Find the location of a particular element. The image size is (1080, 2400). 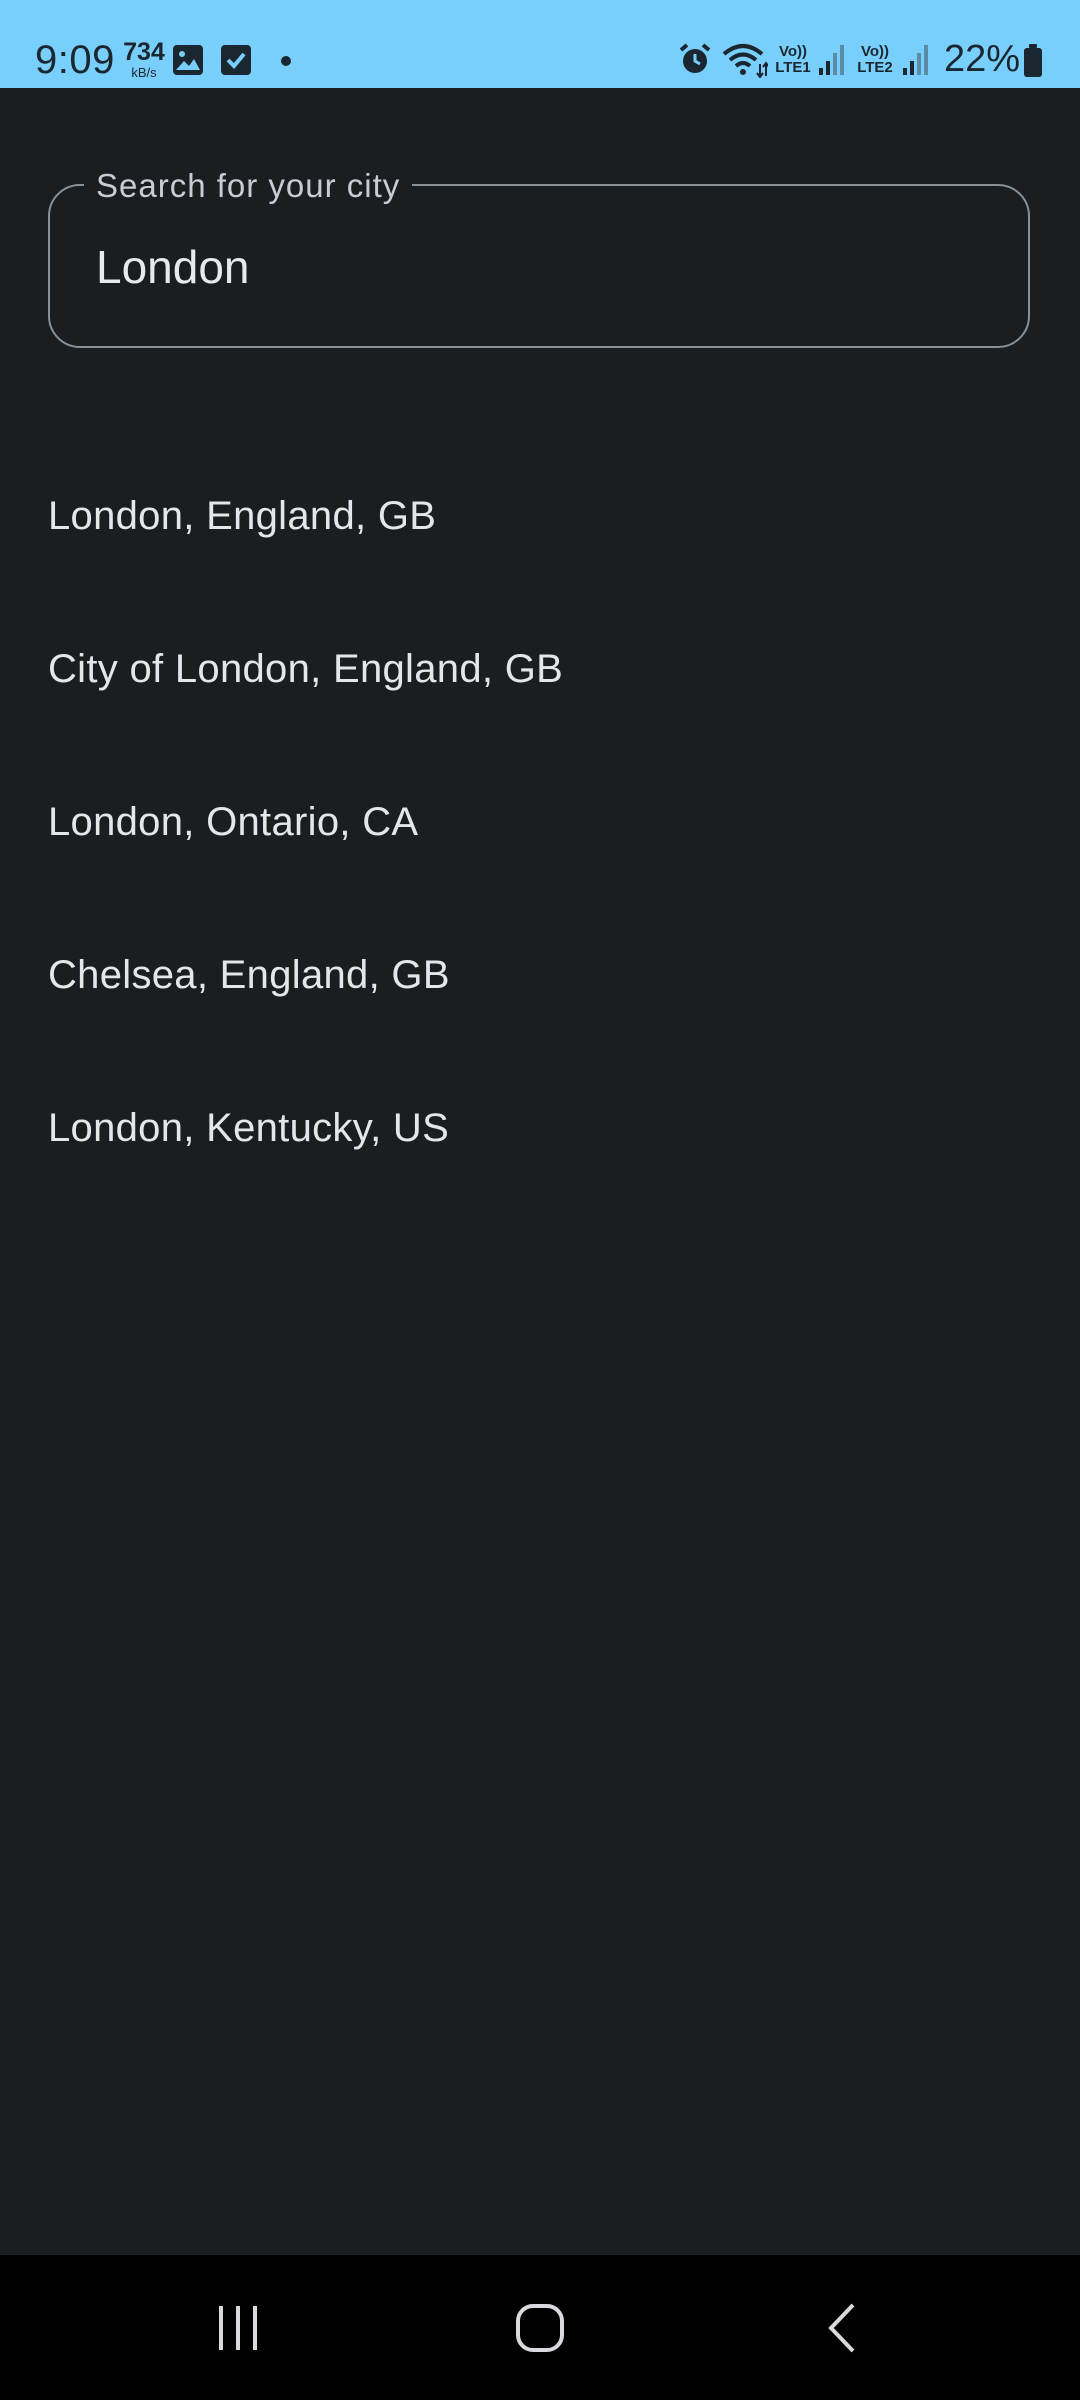

network-speed-unit: kB/s is located at coordinates (144, 72).